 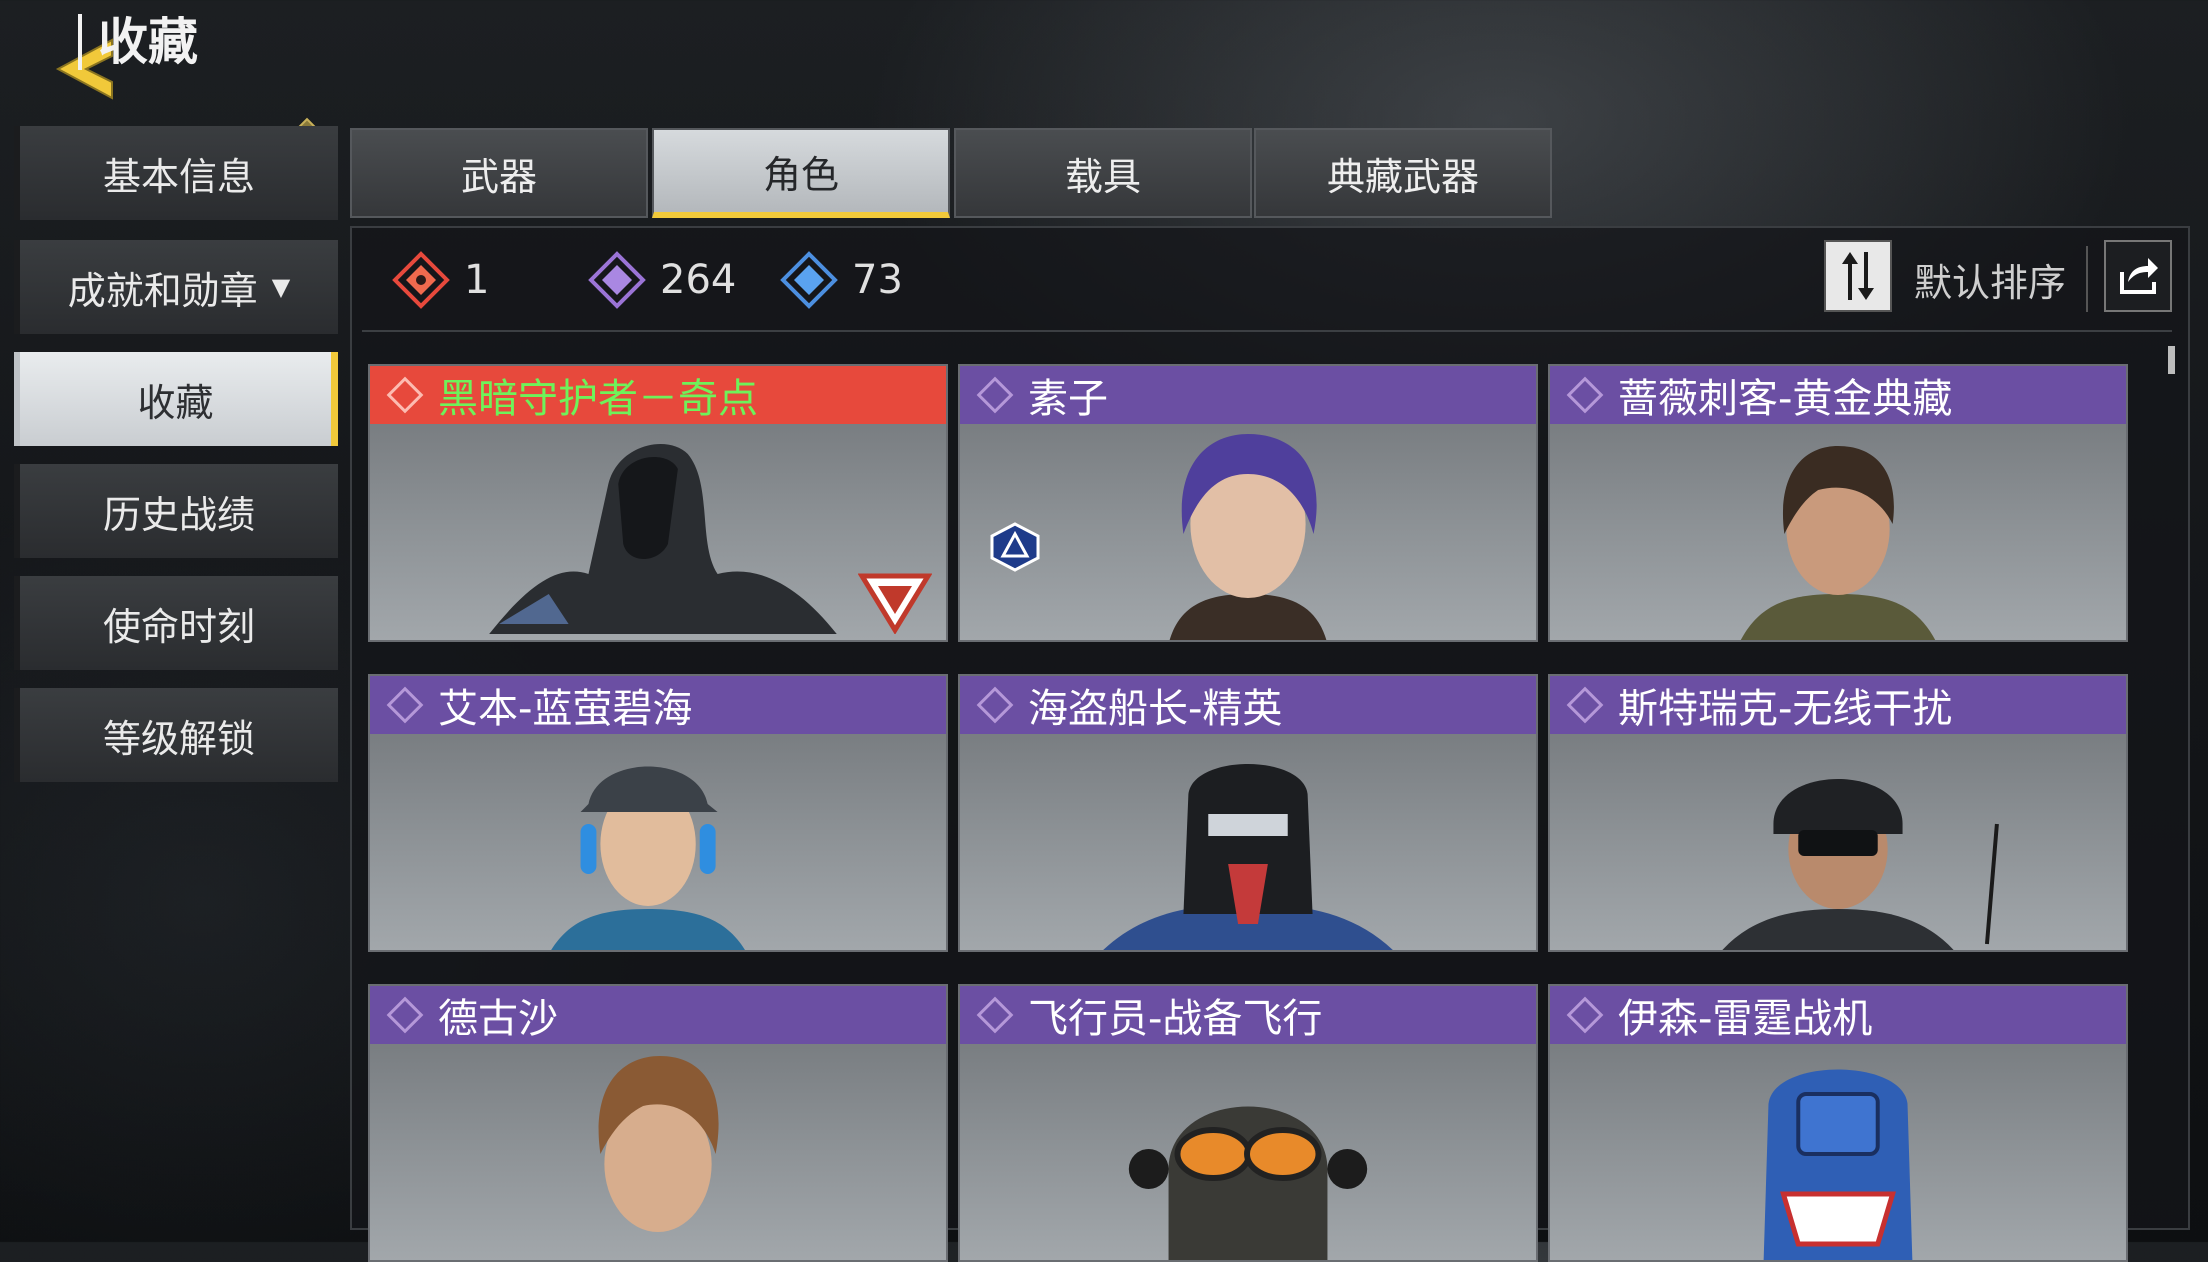 I want to click on character-card: 素子, so click(x=1248, y=503).